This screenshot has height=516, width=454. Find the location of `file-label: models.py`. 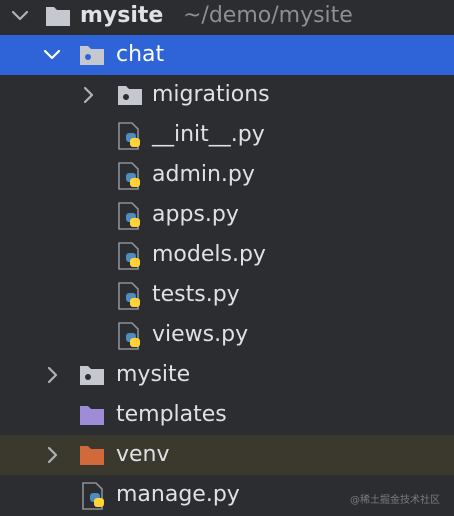

file-label: models.py is located at coordinates (209, 254).